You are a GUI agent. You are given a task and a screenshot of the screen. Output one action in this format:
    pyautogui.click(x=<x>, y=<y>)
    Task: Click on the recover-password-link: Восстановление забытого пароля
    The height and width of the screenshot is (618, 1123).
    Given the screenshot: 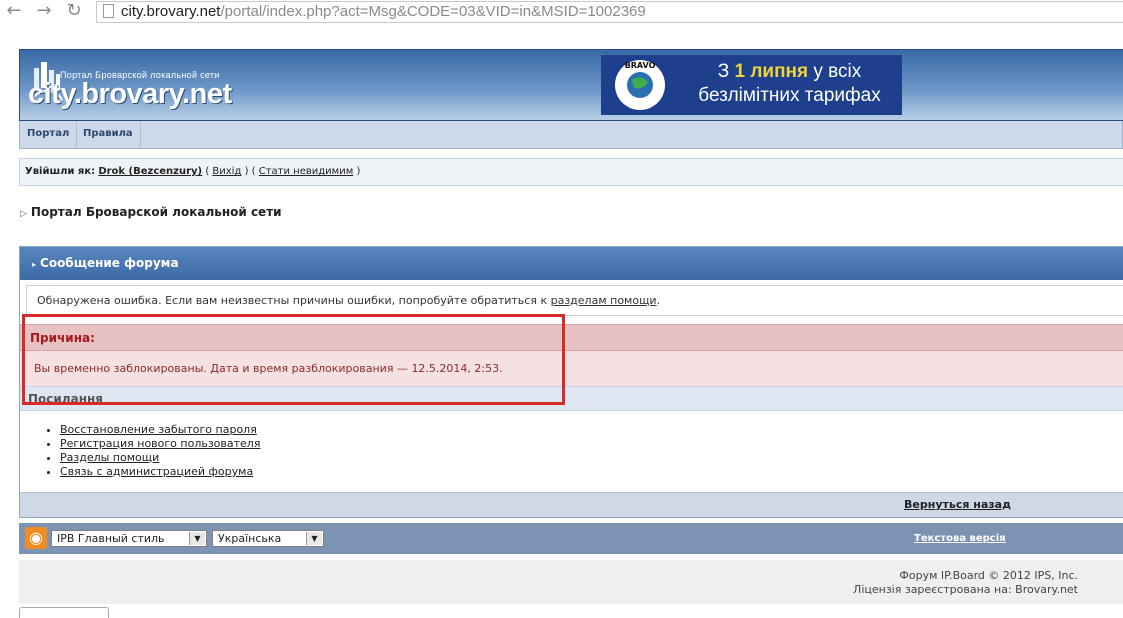 What is the action you would take?
    pyautogui.click(x=158, y=429)
    